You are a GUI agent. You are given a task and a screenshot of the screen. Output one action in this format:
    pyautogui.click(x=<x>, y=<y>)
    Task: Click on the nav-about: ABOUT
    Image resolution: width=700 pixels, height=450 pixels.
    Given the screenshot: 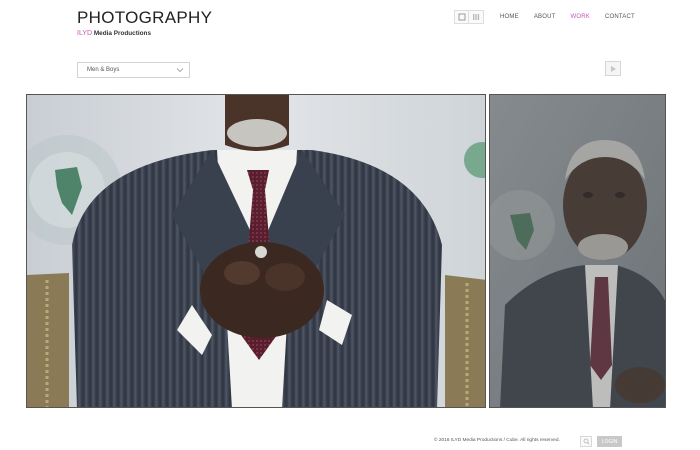 What is the action you would take?
    pyautogui.click(x=545, y=17)
    